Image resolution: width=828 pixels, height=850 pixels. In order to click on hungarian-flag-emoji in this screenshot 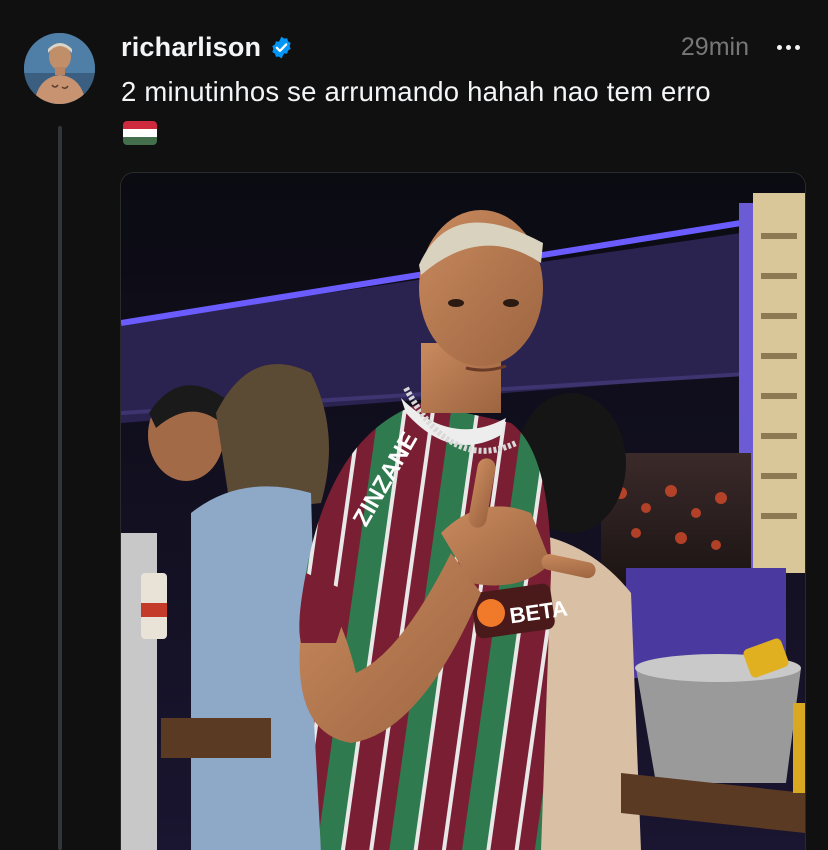, I will do `click(140, 133)`.